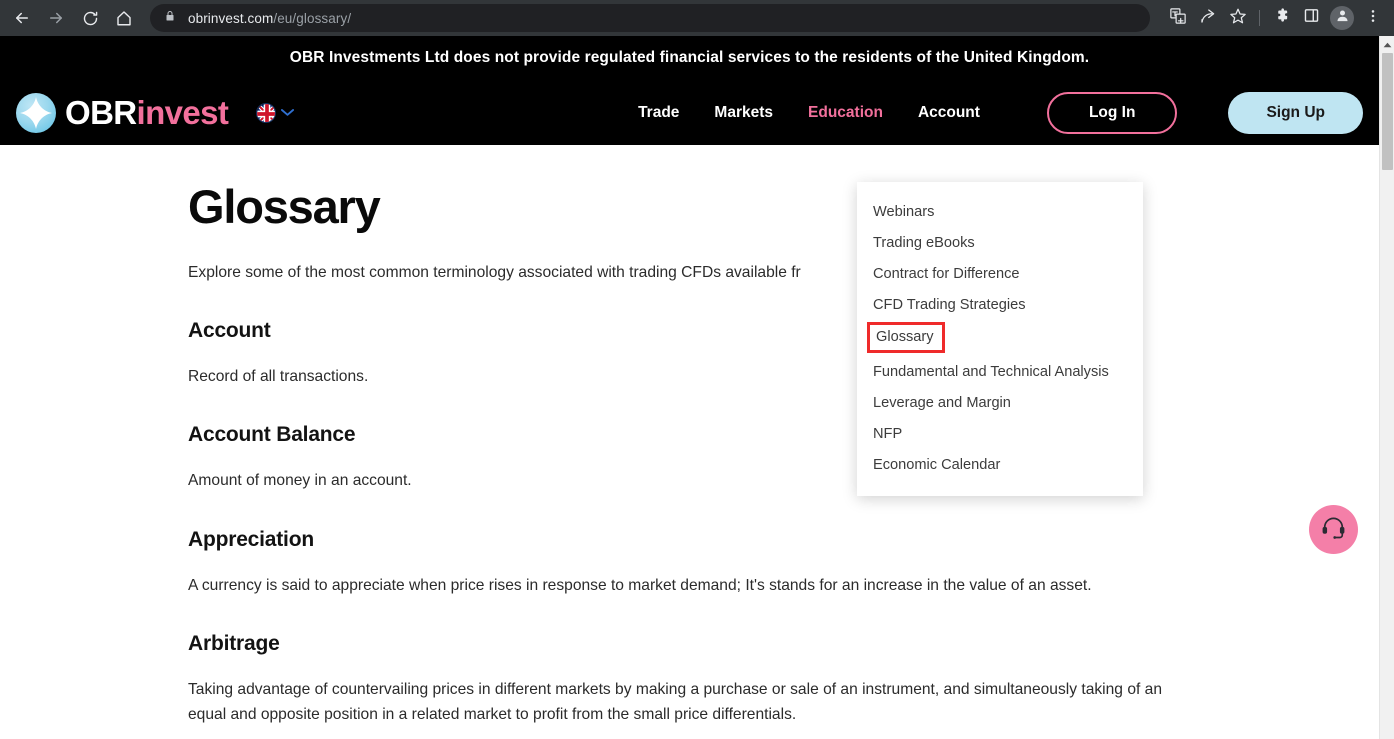 This screenshot has width=1394, height=739. I want to click on share-icon, so click(1208, 18).